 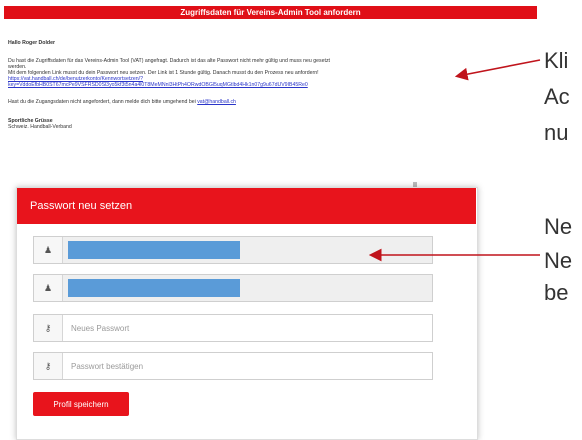 What do you see at coordinates (556, 292) in the screenshot?
I see `side-text-line: be` at bounding box center [556, 292].